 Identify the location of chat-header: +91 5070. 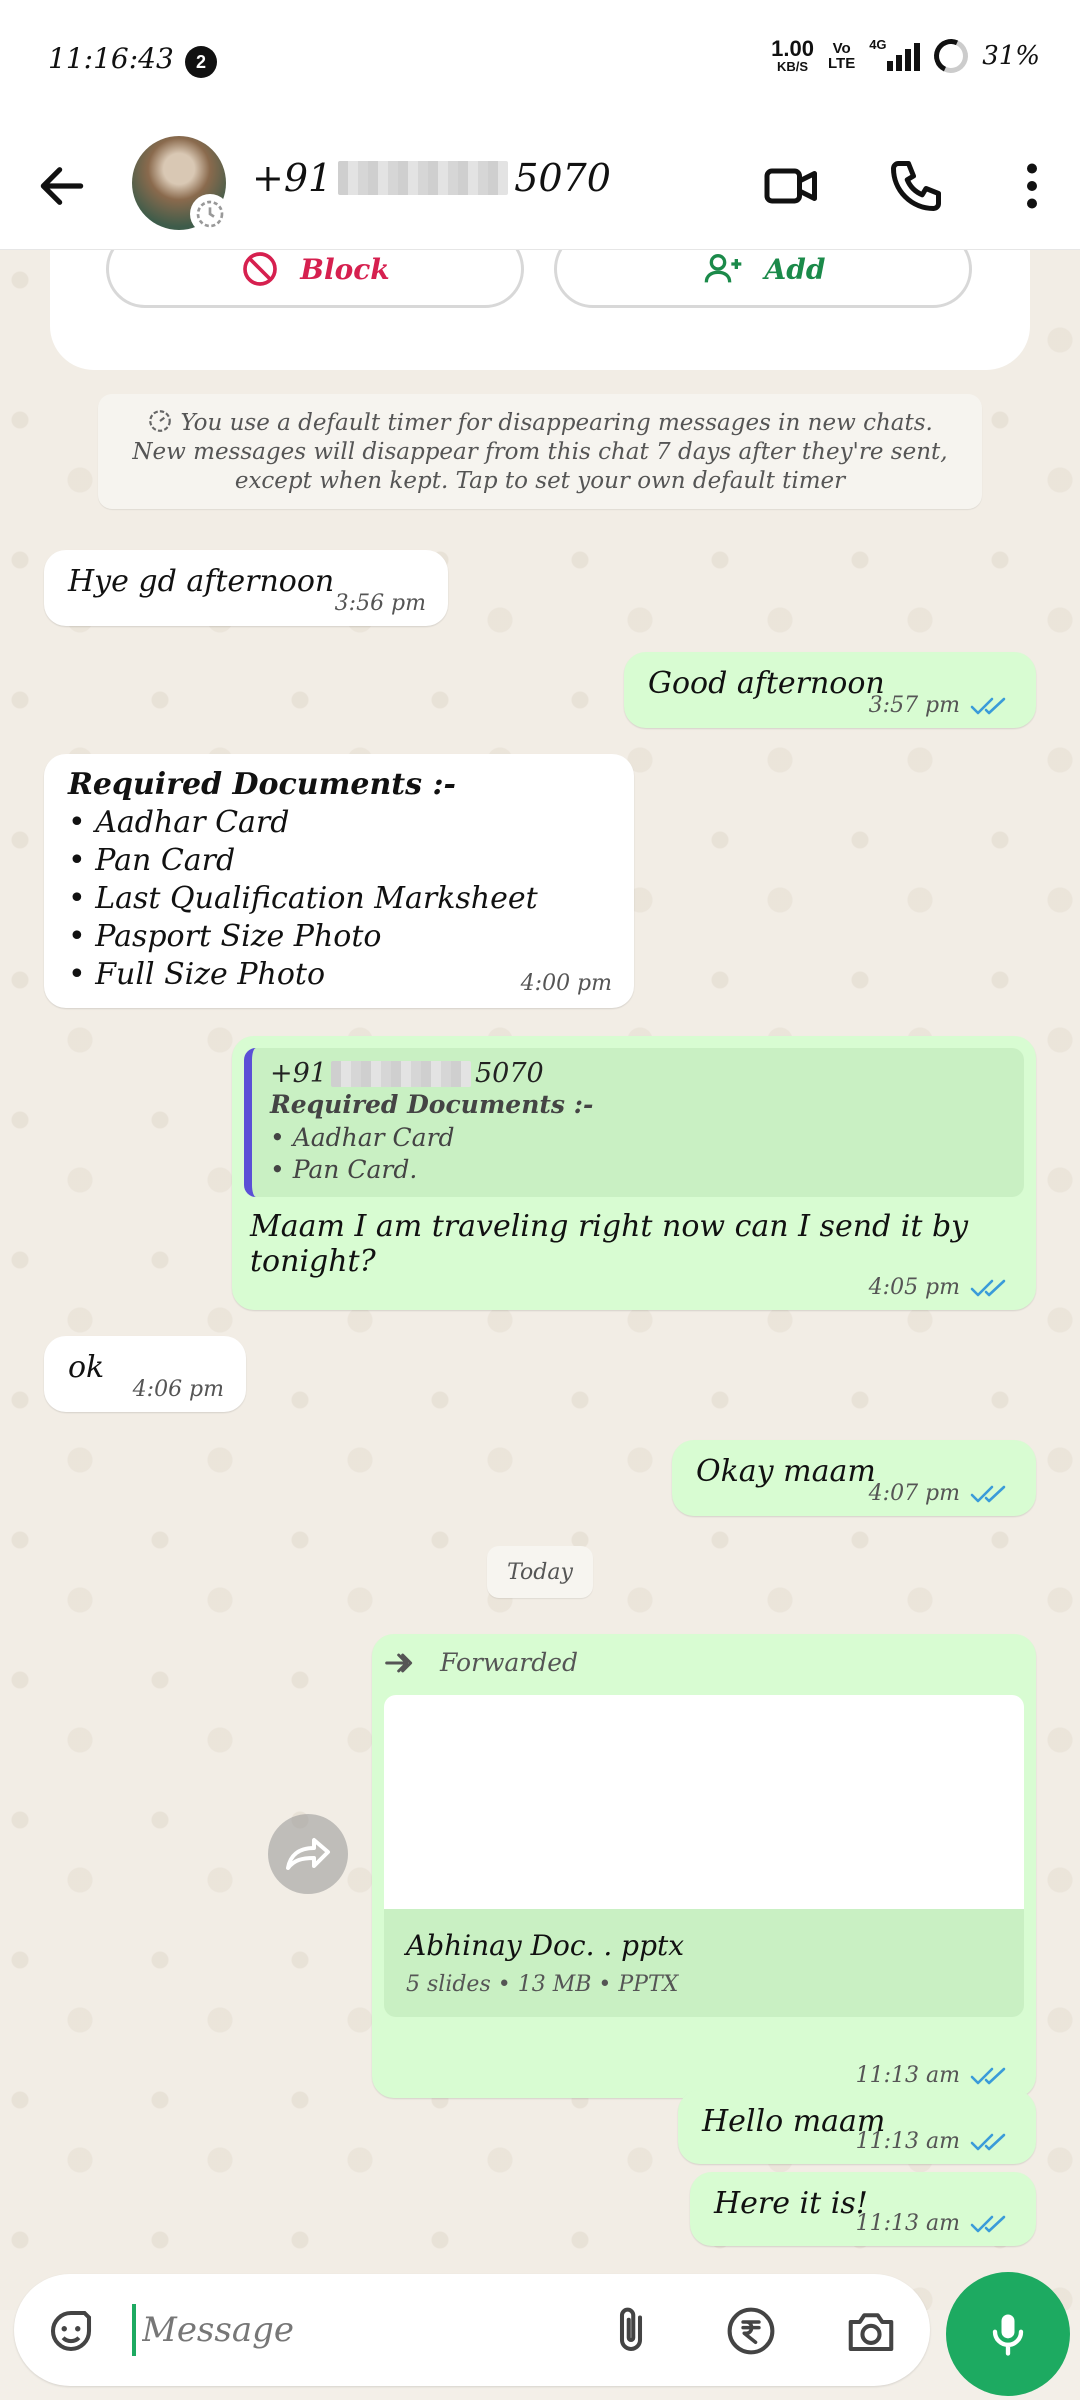
(540, 186).